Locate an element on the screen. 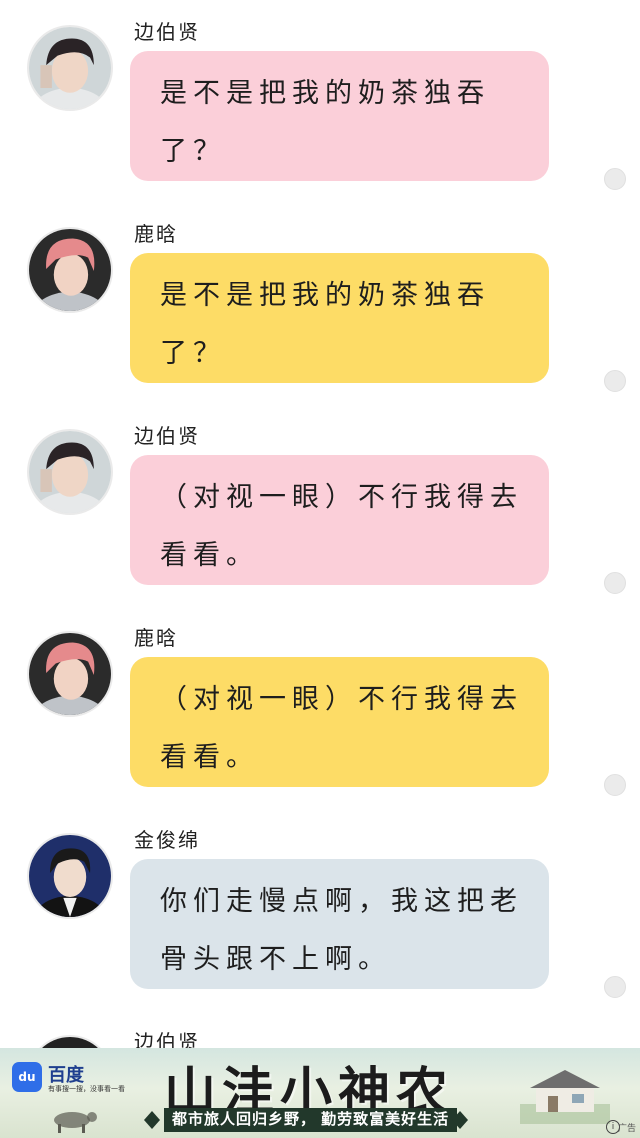  baidu-logo-icon: du is located at coordinates (27, 1077).